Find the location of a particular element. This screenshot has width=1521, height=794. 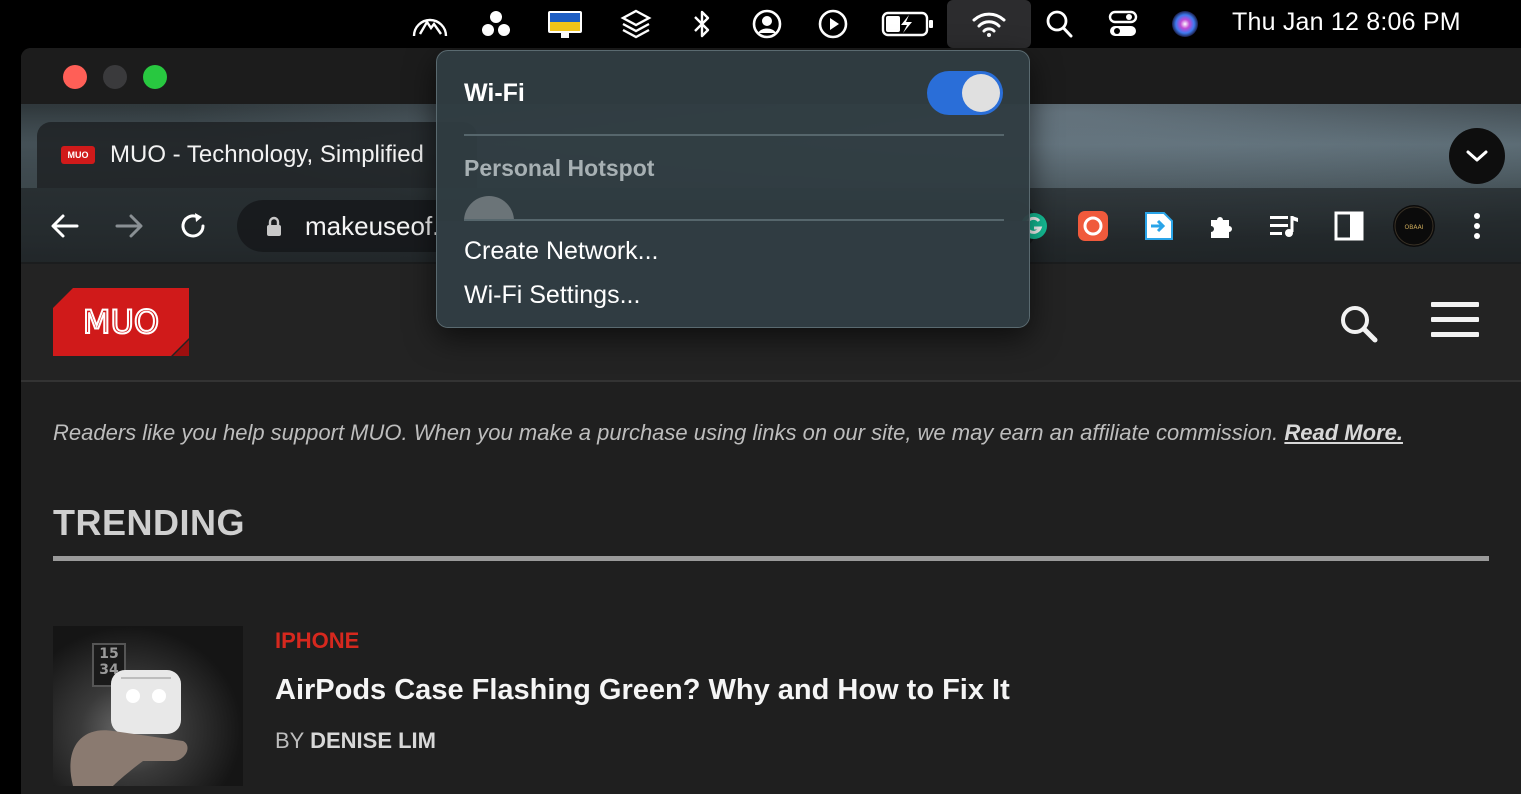

battery-charging-icon is located at coordinates (908, 24).